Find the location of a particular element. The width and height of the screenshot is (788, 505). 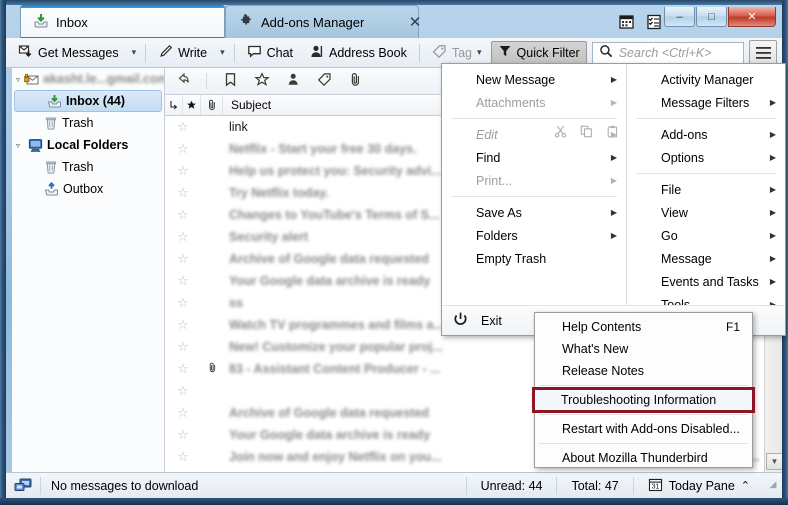

tag-button: Tag ▾ is located at coordinates (457, 52).